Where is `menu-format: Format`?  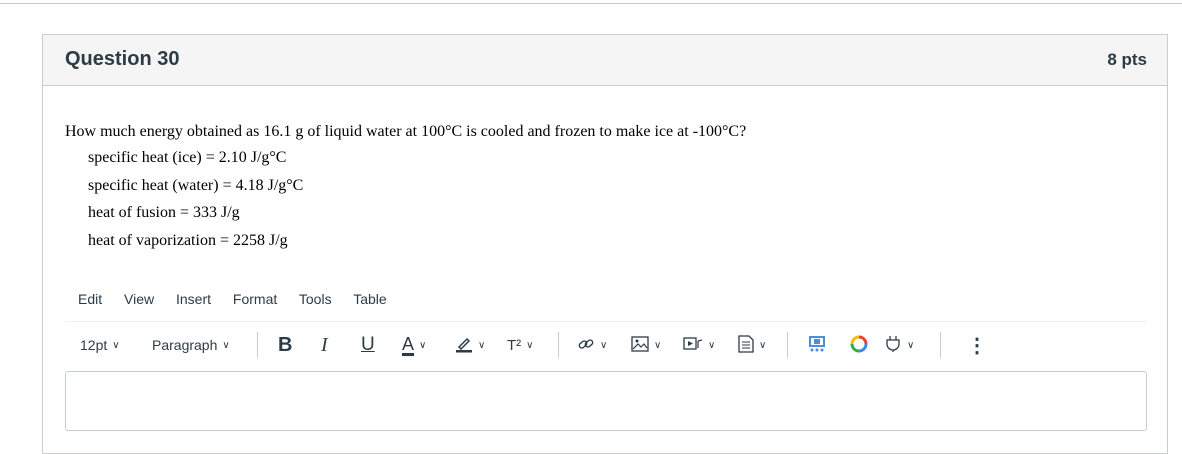
menu-format: Format is located at coordinates (255, 299).